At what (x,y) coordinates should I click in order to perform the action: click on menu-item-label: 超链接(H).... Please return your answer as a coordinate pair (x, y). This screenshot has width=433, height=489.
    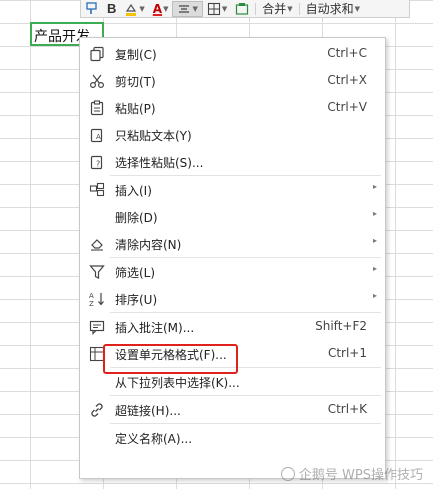
    Looking at the image, I should click on (148, 411).